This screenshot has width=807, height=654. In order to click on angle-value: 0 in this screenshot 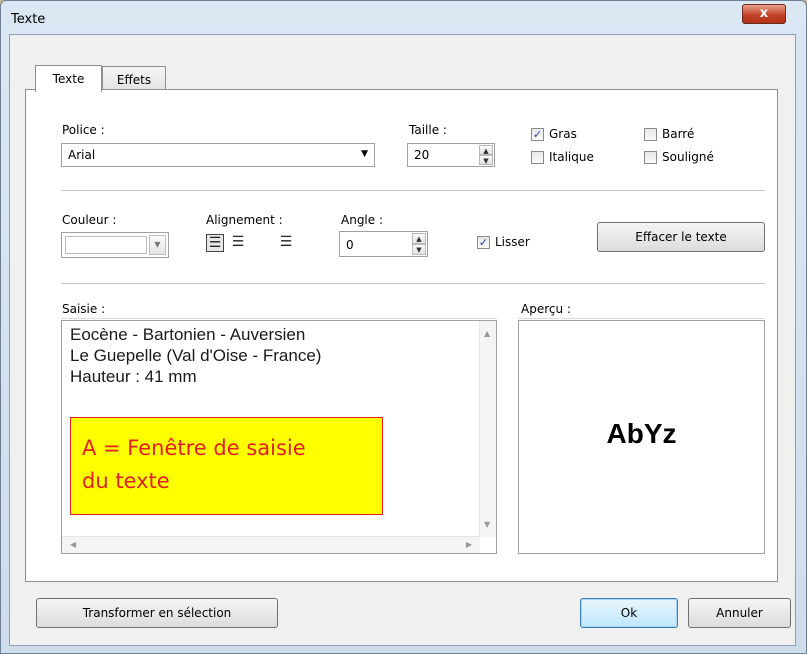, I will do `click(350, 245)`.